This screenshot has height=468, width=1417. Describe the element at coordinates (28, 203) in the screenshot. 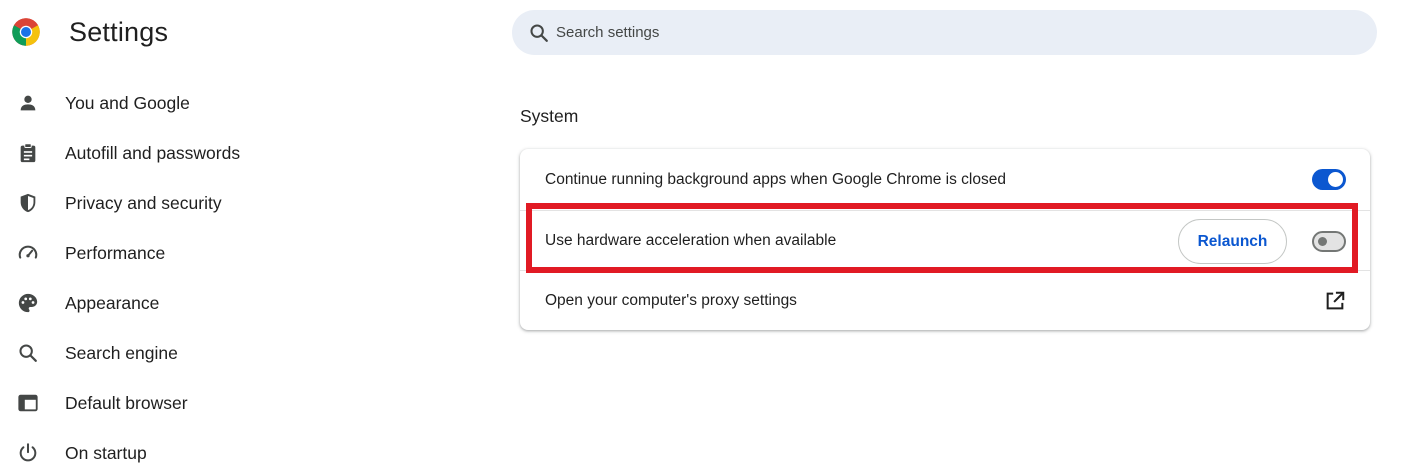

I see `shield-icon` at that location.